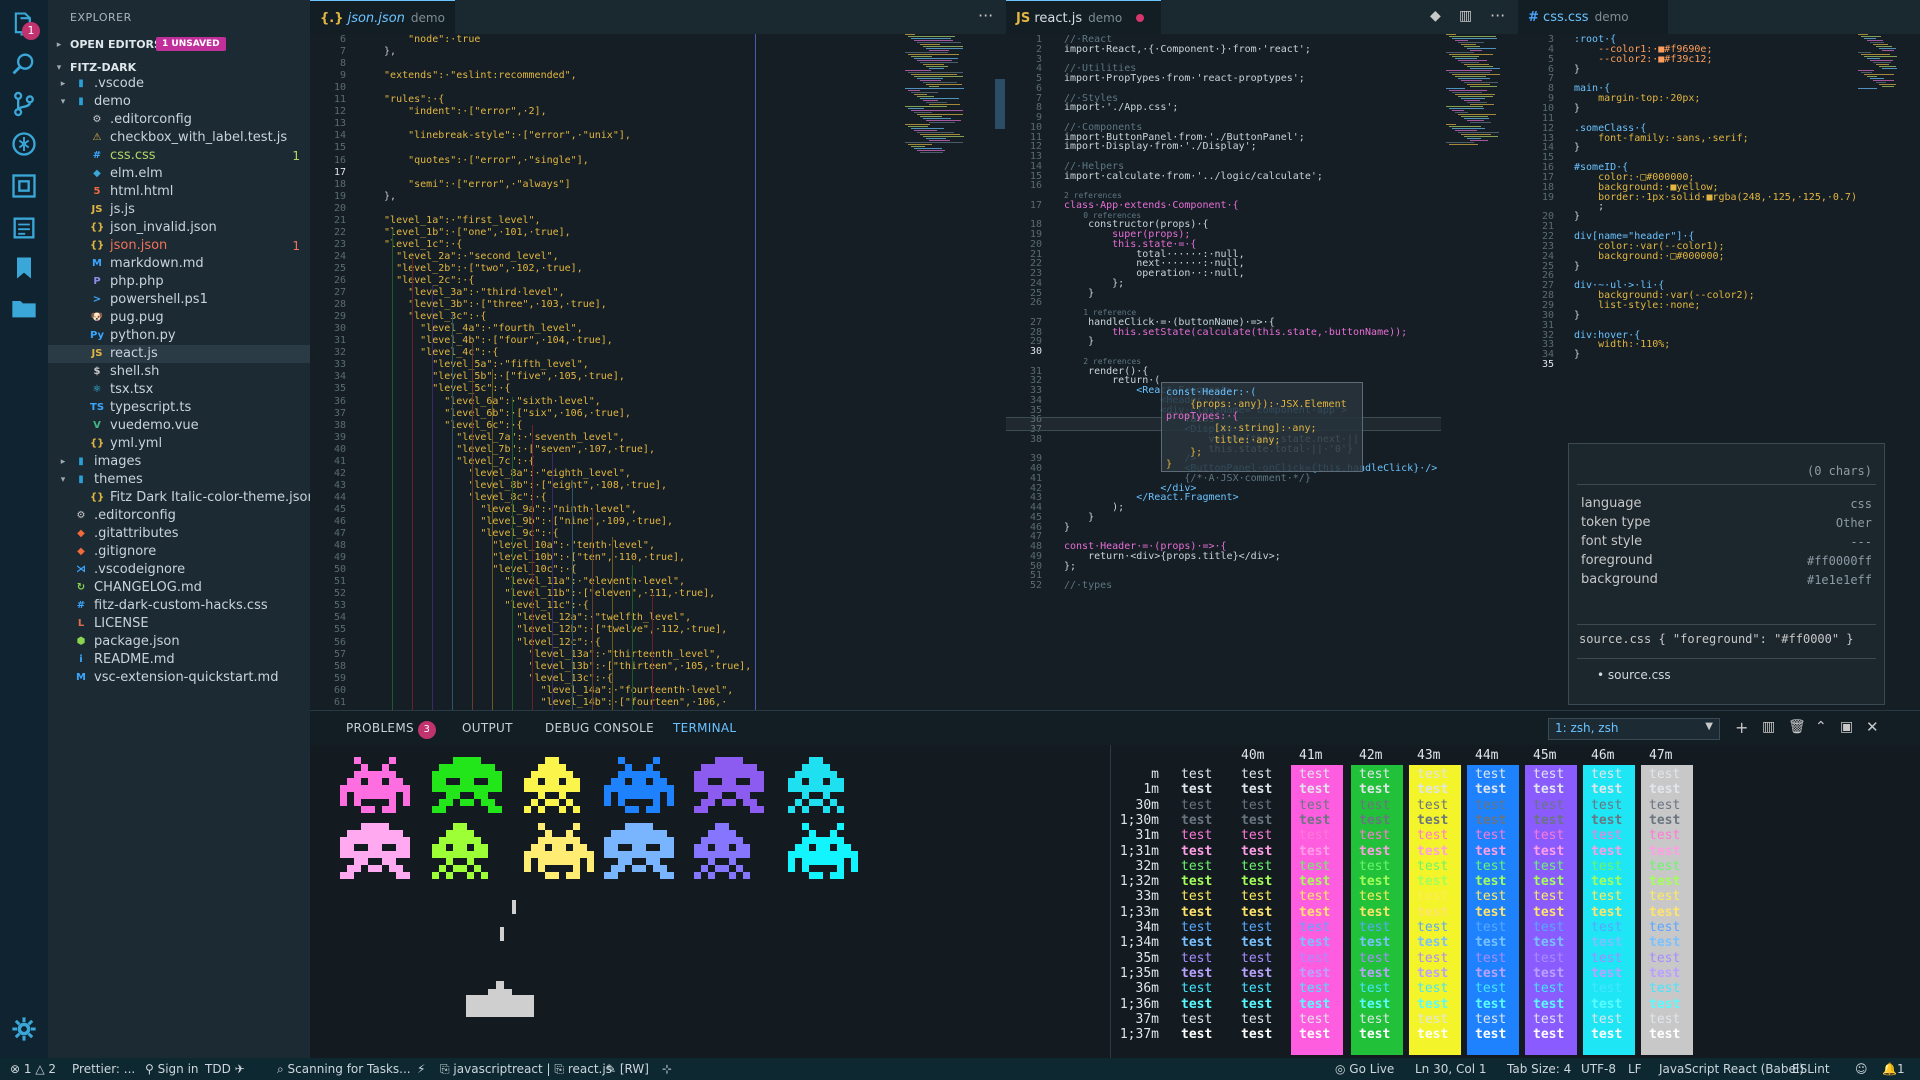  I want to click on smiley-icon: ☺, so click(1861, 1069).